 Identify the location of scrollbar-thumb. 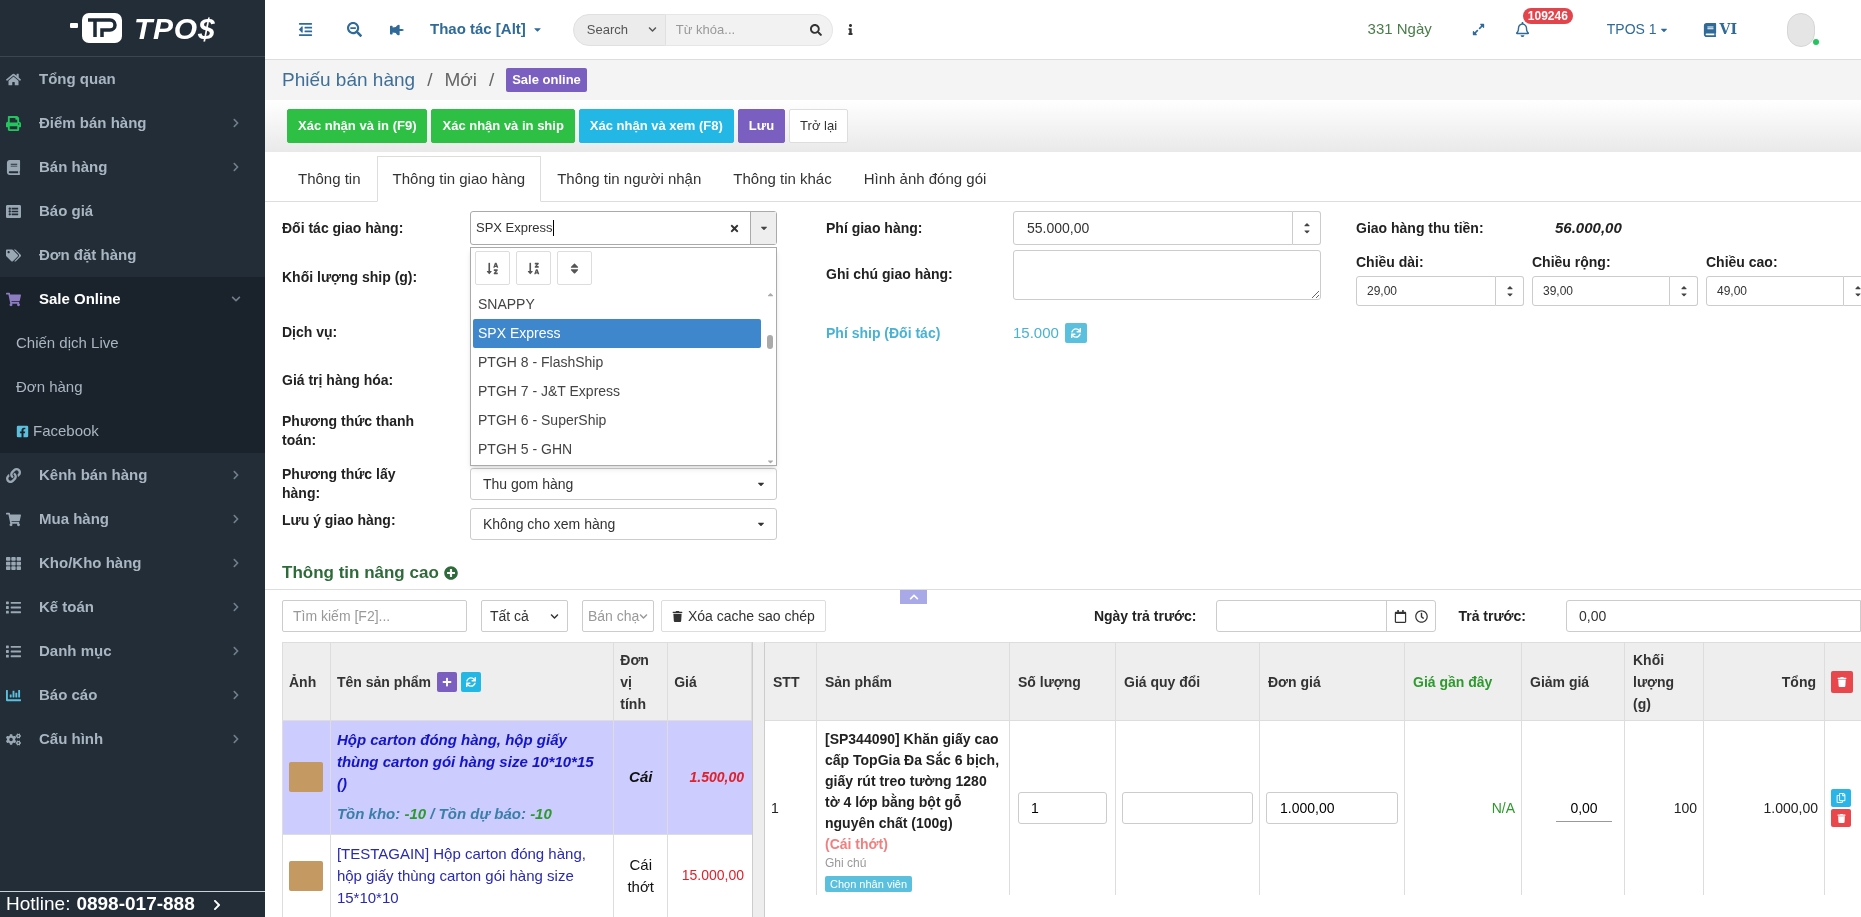
(770, 342).